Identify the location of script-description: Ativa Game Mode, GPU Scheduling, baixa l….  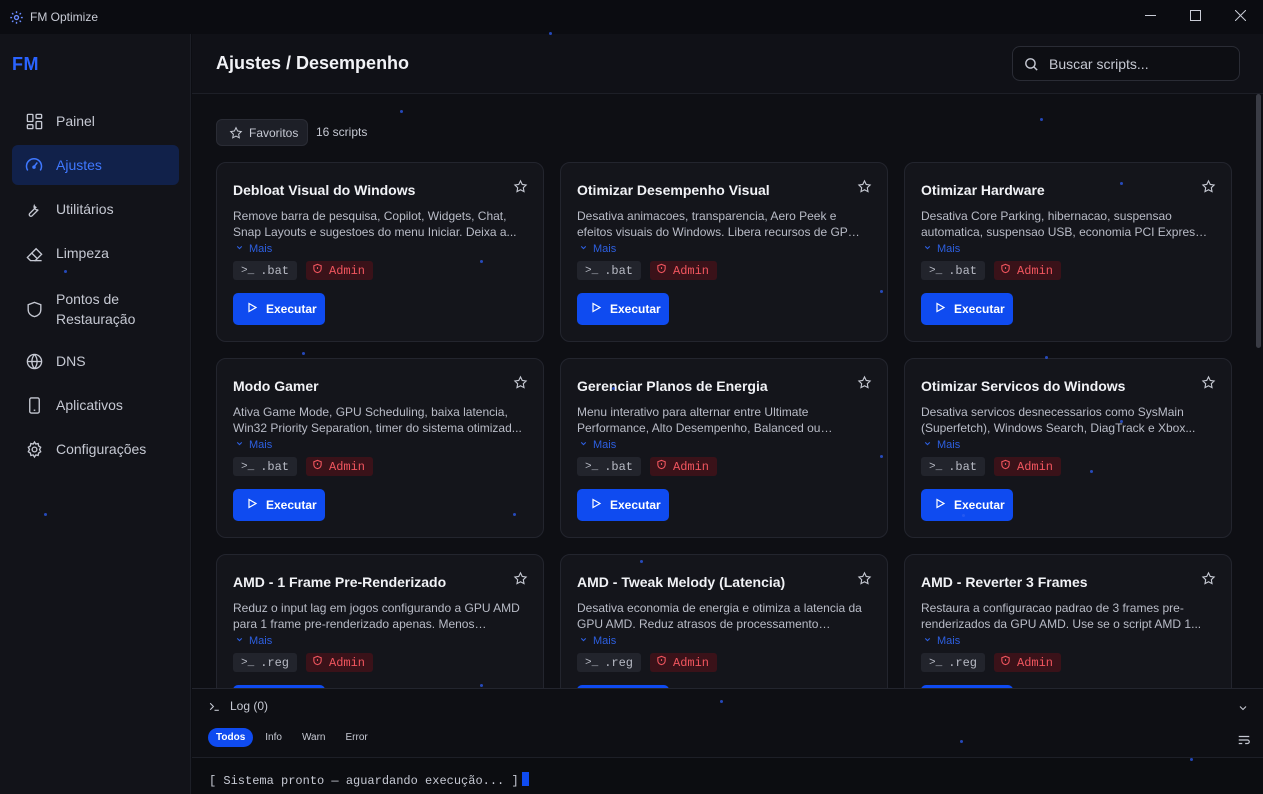
(377, 420).